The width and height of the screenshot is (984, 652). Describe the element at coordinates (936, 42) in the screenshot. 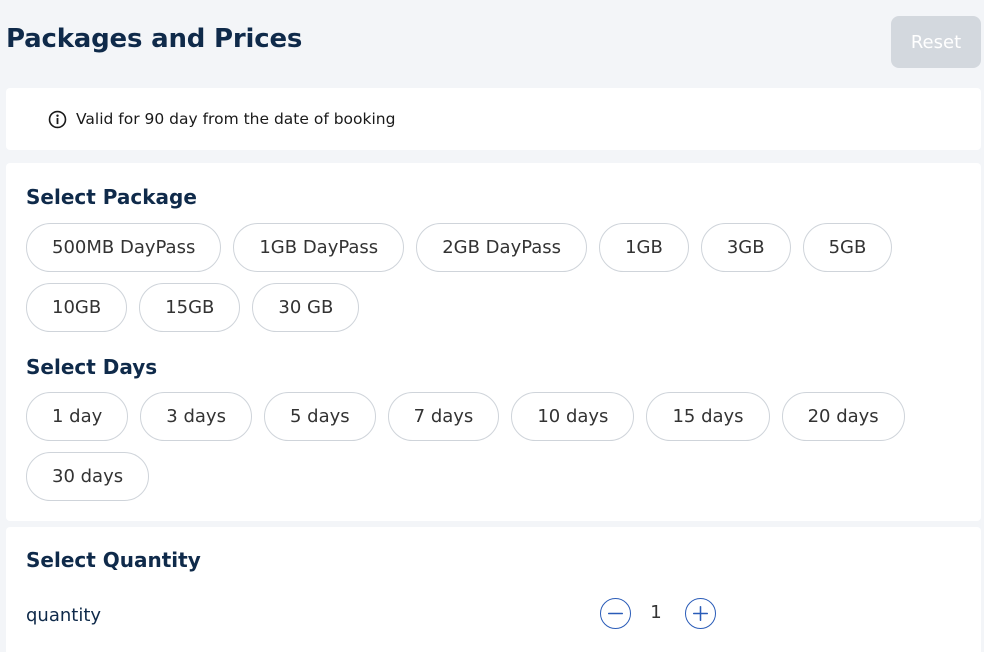

I see `reset-button: Reset` at that location.